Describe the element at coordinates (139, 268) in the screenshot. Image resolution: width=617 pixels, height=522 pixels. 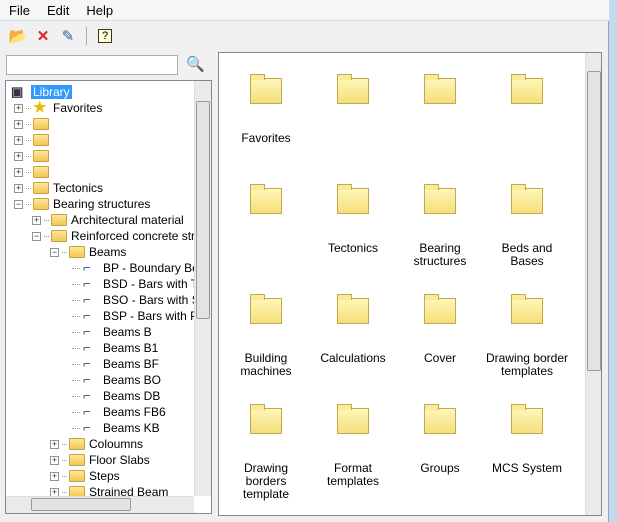
I see `tree-item: ⌐ BP - Boundary Beams` at that location.